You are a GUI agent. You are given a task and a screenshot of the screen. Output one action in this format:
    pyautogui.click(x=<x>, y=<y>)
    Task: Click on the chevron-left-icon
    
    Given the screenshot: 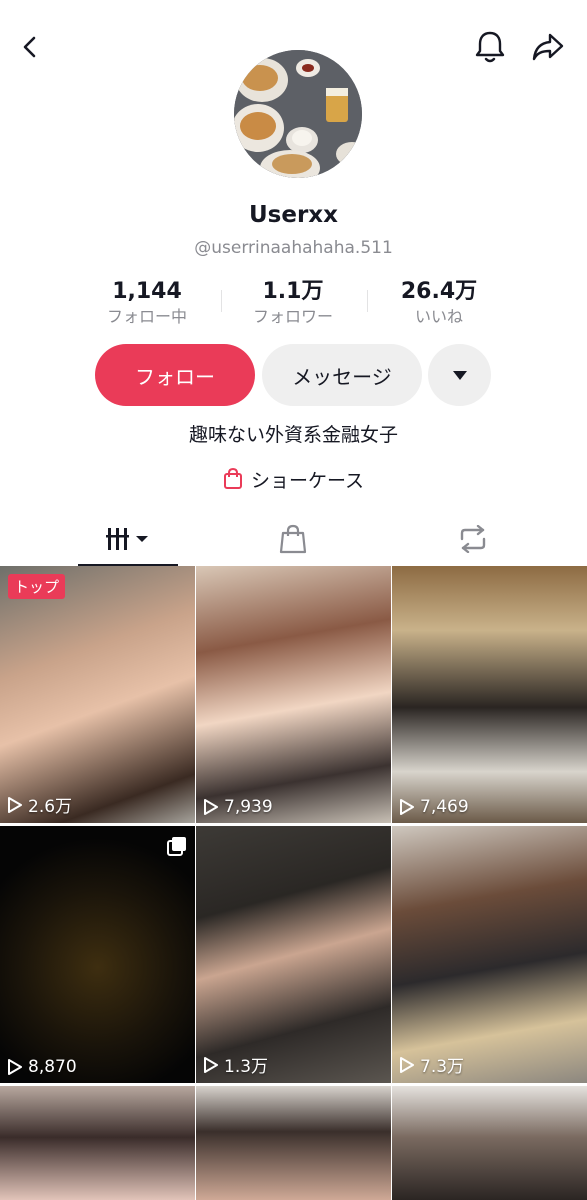 What is the action you would take?
    pyautogui.click(x=29, y=47)
    